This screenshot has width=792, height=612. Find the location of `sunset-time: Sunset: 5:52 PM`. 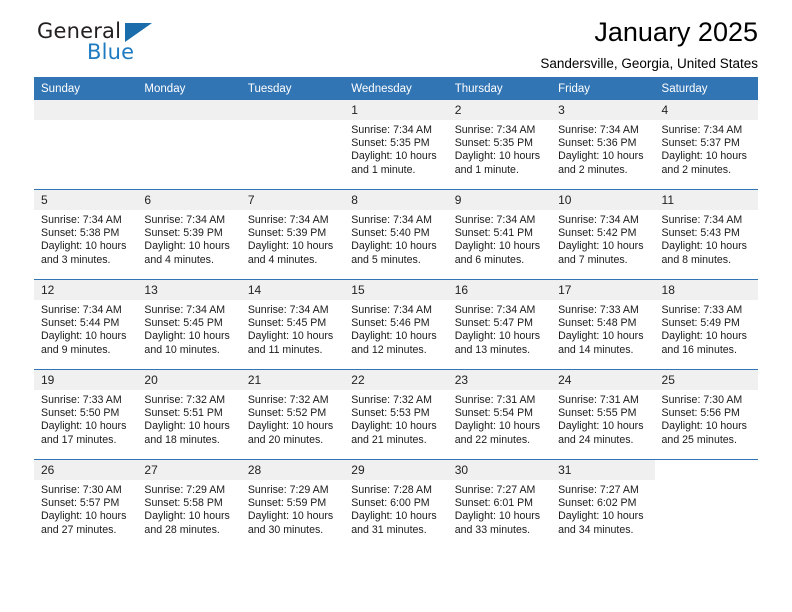

sunset-time: Sunset: 5:52 PM is located at coordinates (287, 413).